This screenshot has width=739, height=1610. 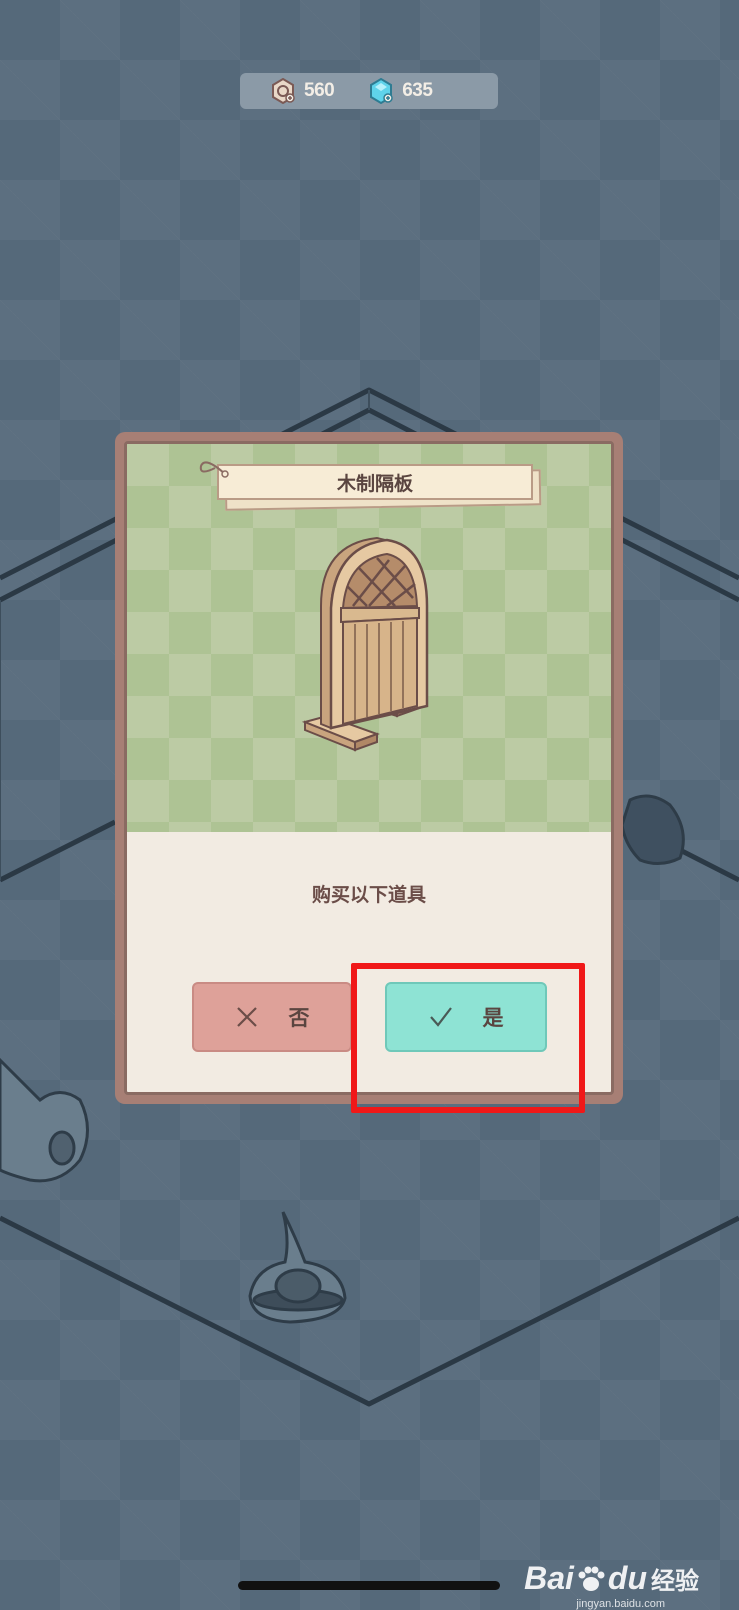 What do you see at coordinates (549, 1578) in the screenshot?
I see `watermark-brand: Bai` at bounding box center [549, 1578].